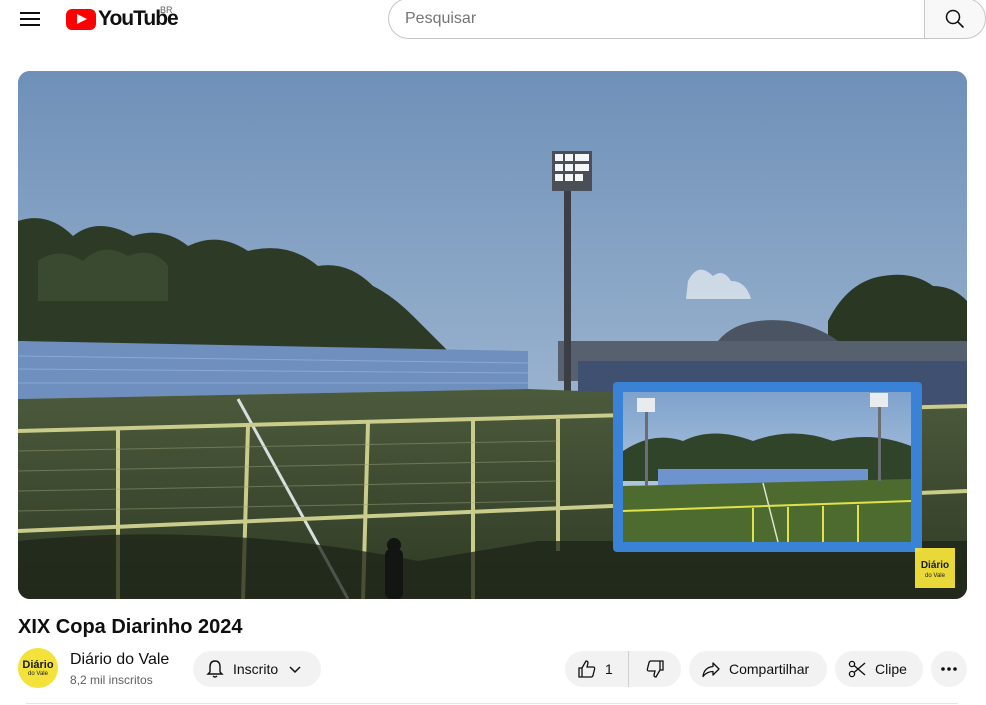  I want to click on more-actions-button, so click(949, 669).